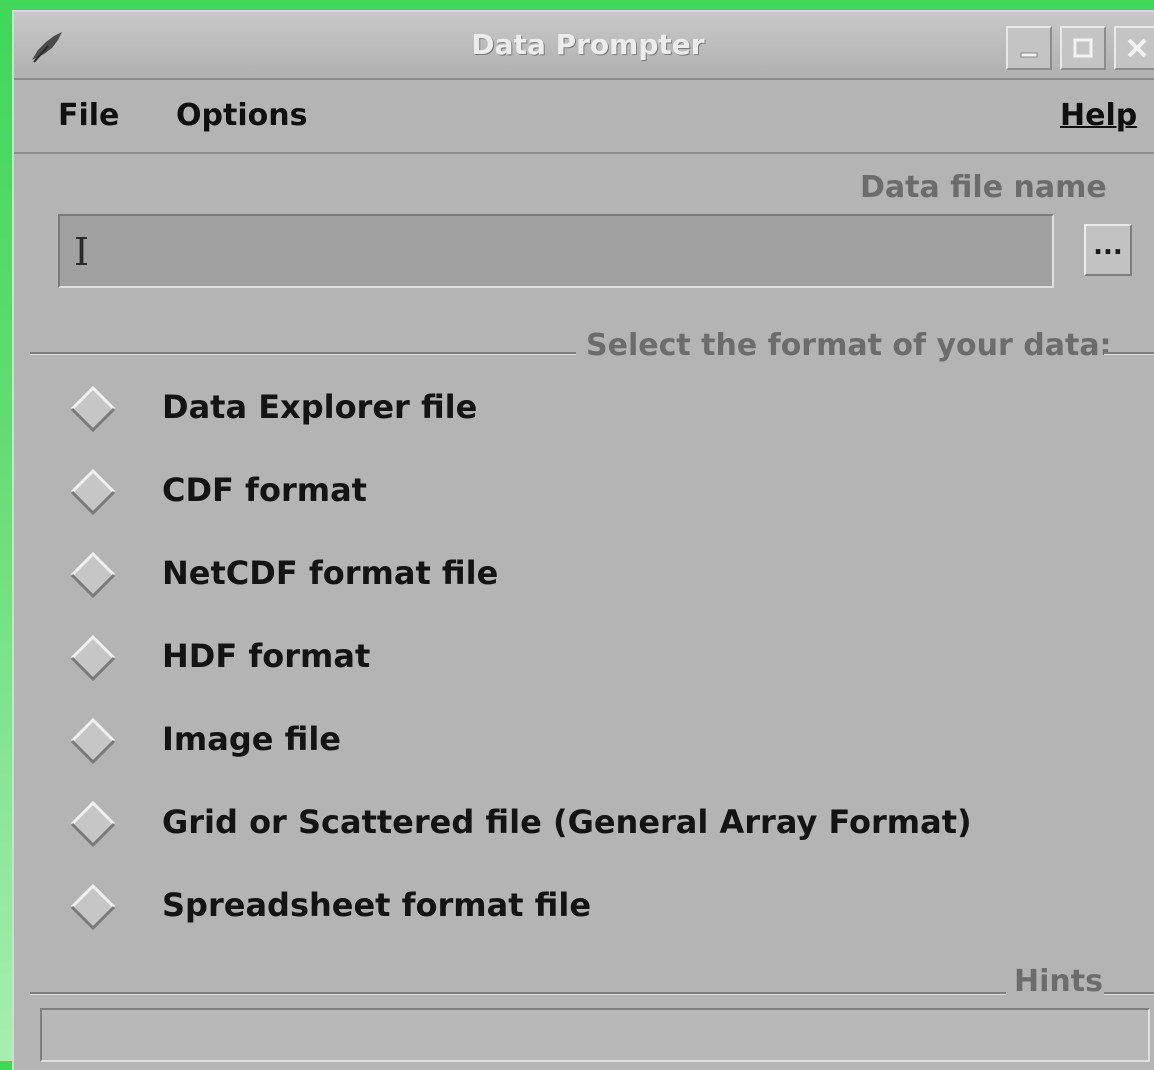 The height and width of the screenshot is (1070, 1154). I want to click on menu-help: Help, so click(1098, 115).